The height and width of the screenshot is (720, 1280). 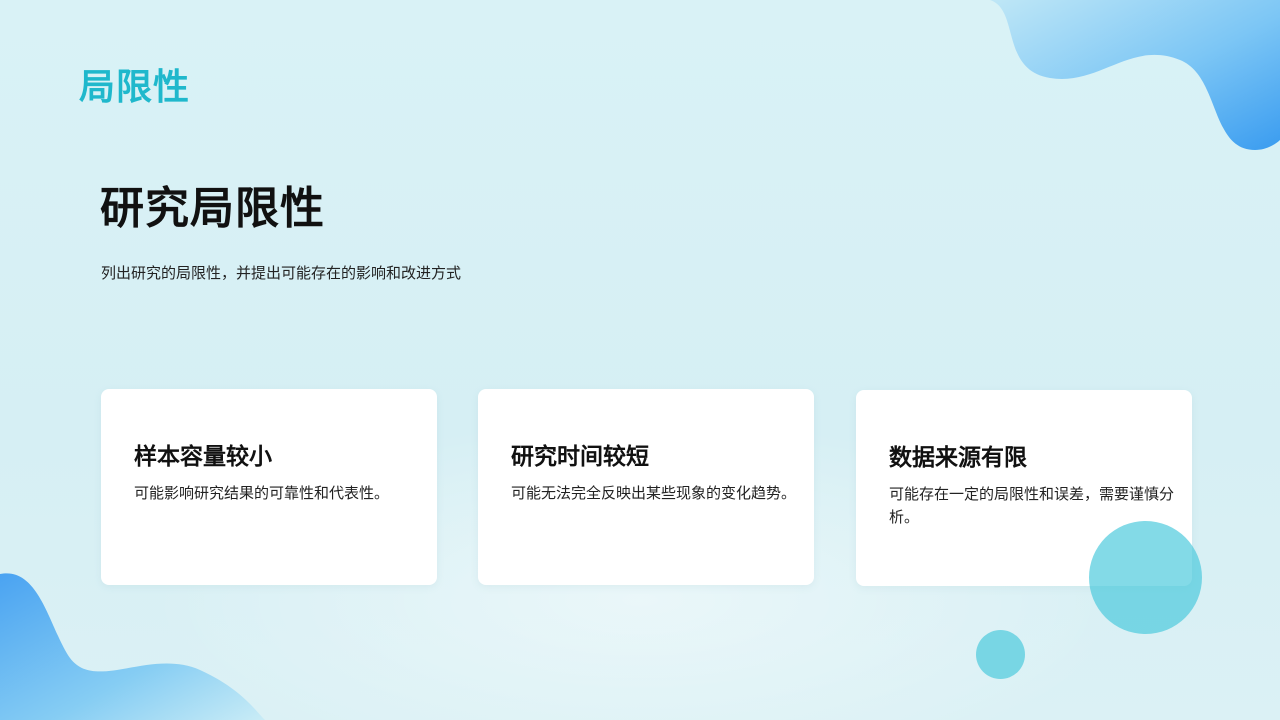 What do you see at coordinates (654, 493) in the screenshot?
I see `card-description: 可能无法完全反映出某些现象的变化趋势。` at bounding box center [654, 493].